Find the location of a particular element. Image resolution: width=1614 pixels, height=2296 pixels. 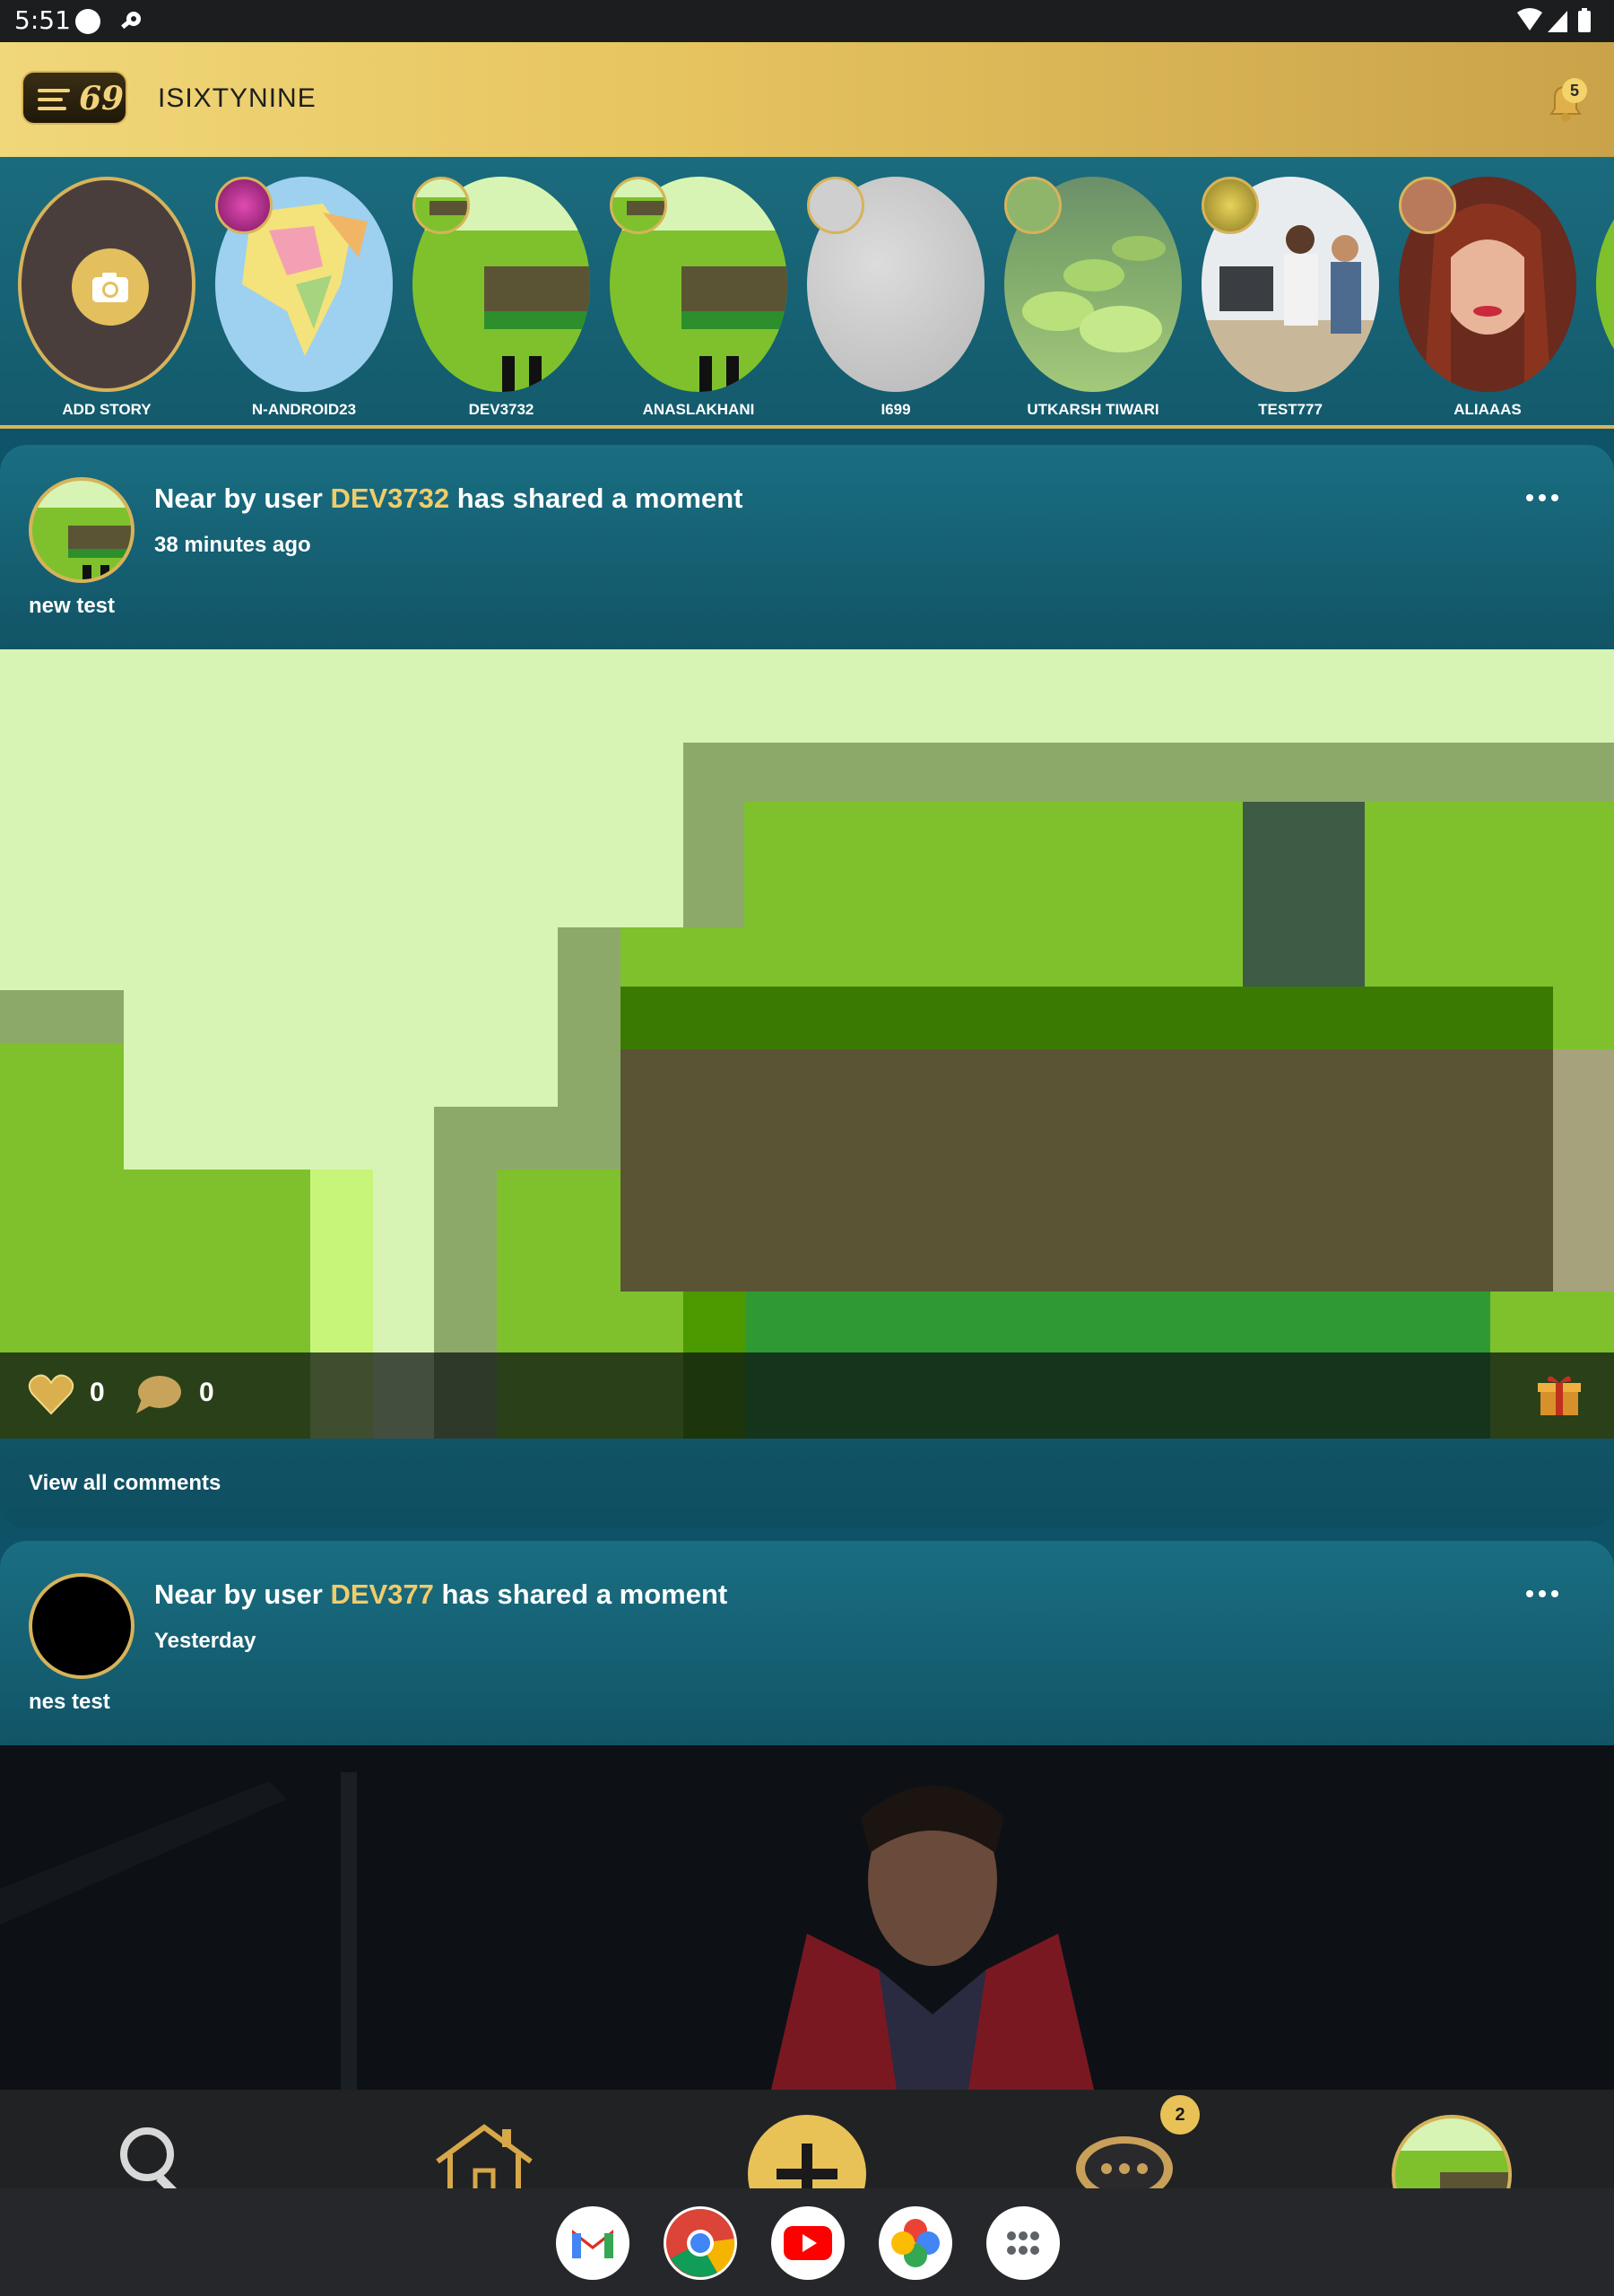

post-timestamp: Yesterday is located at coordinates (205, 1641).